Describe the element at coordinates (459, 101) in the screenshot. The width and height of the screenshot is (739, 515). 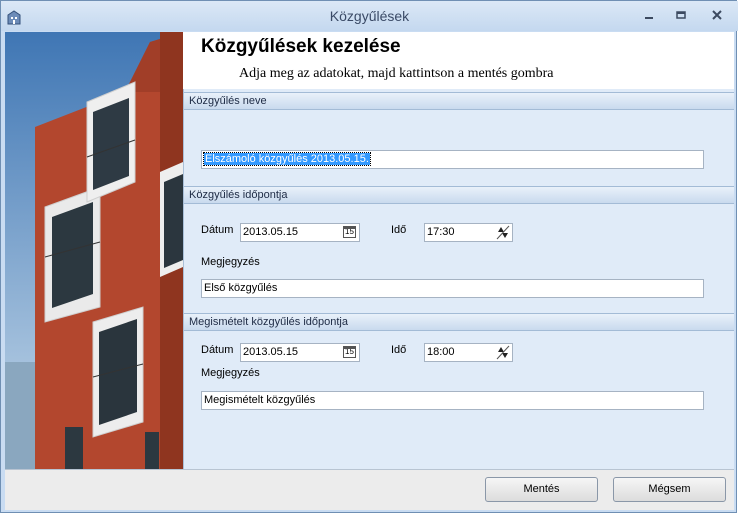
I see `section-header-name: Közgyűlés neve` at that location.